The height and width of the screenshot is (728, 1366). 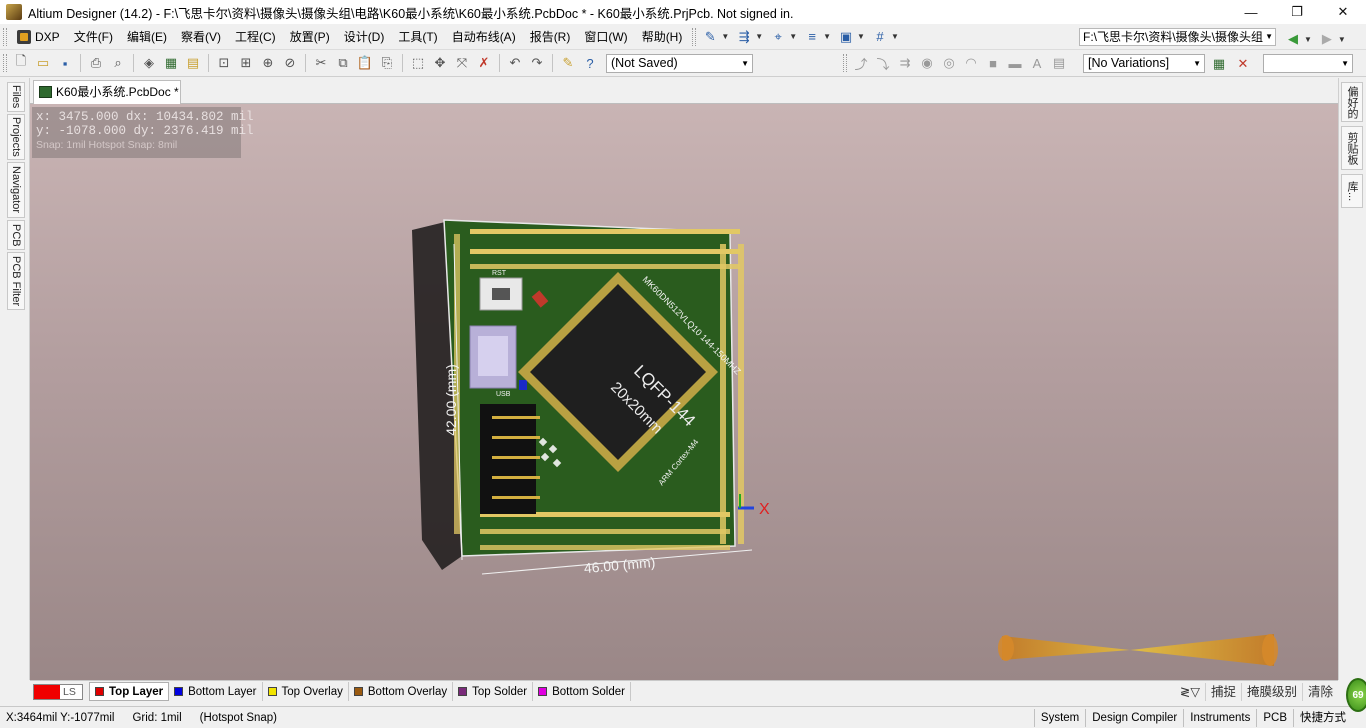 What do you see at coordinates (679, 63) in the screenshot?
I see `saved-state-combo: (Not Saved) ▼` at bounding box center [679, 63].